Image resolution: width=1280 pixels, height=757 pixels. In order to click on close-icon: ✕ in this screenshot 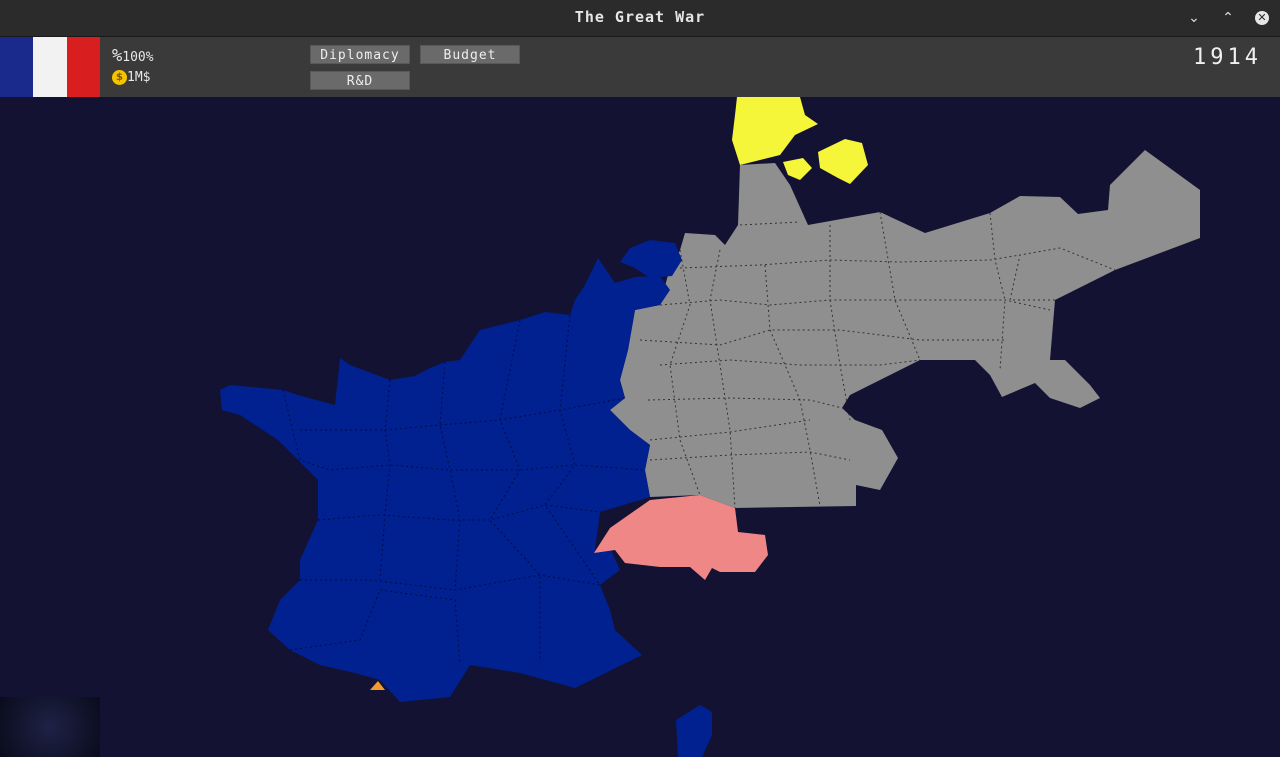, I will do `click(1262, 18)`.